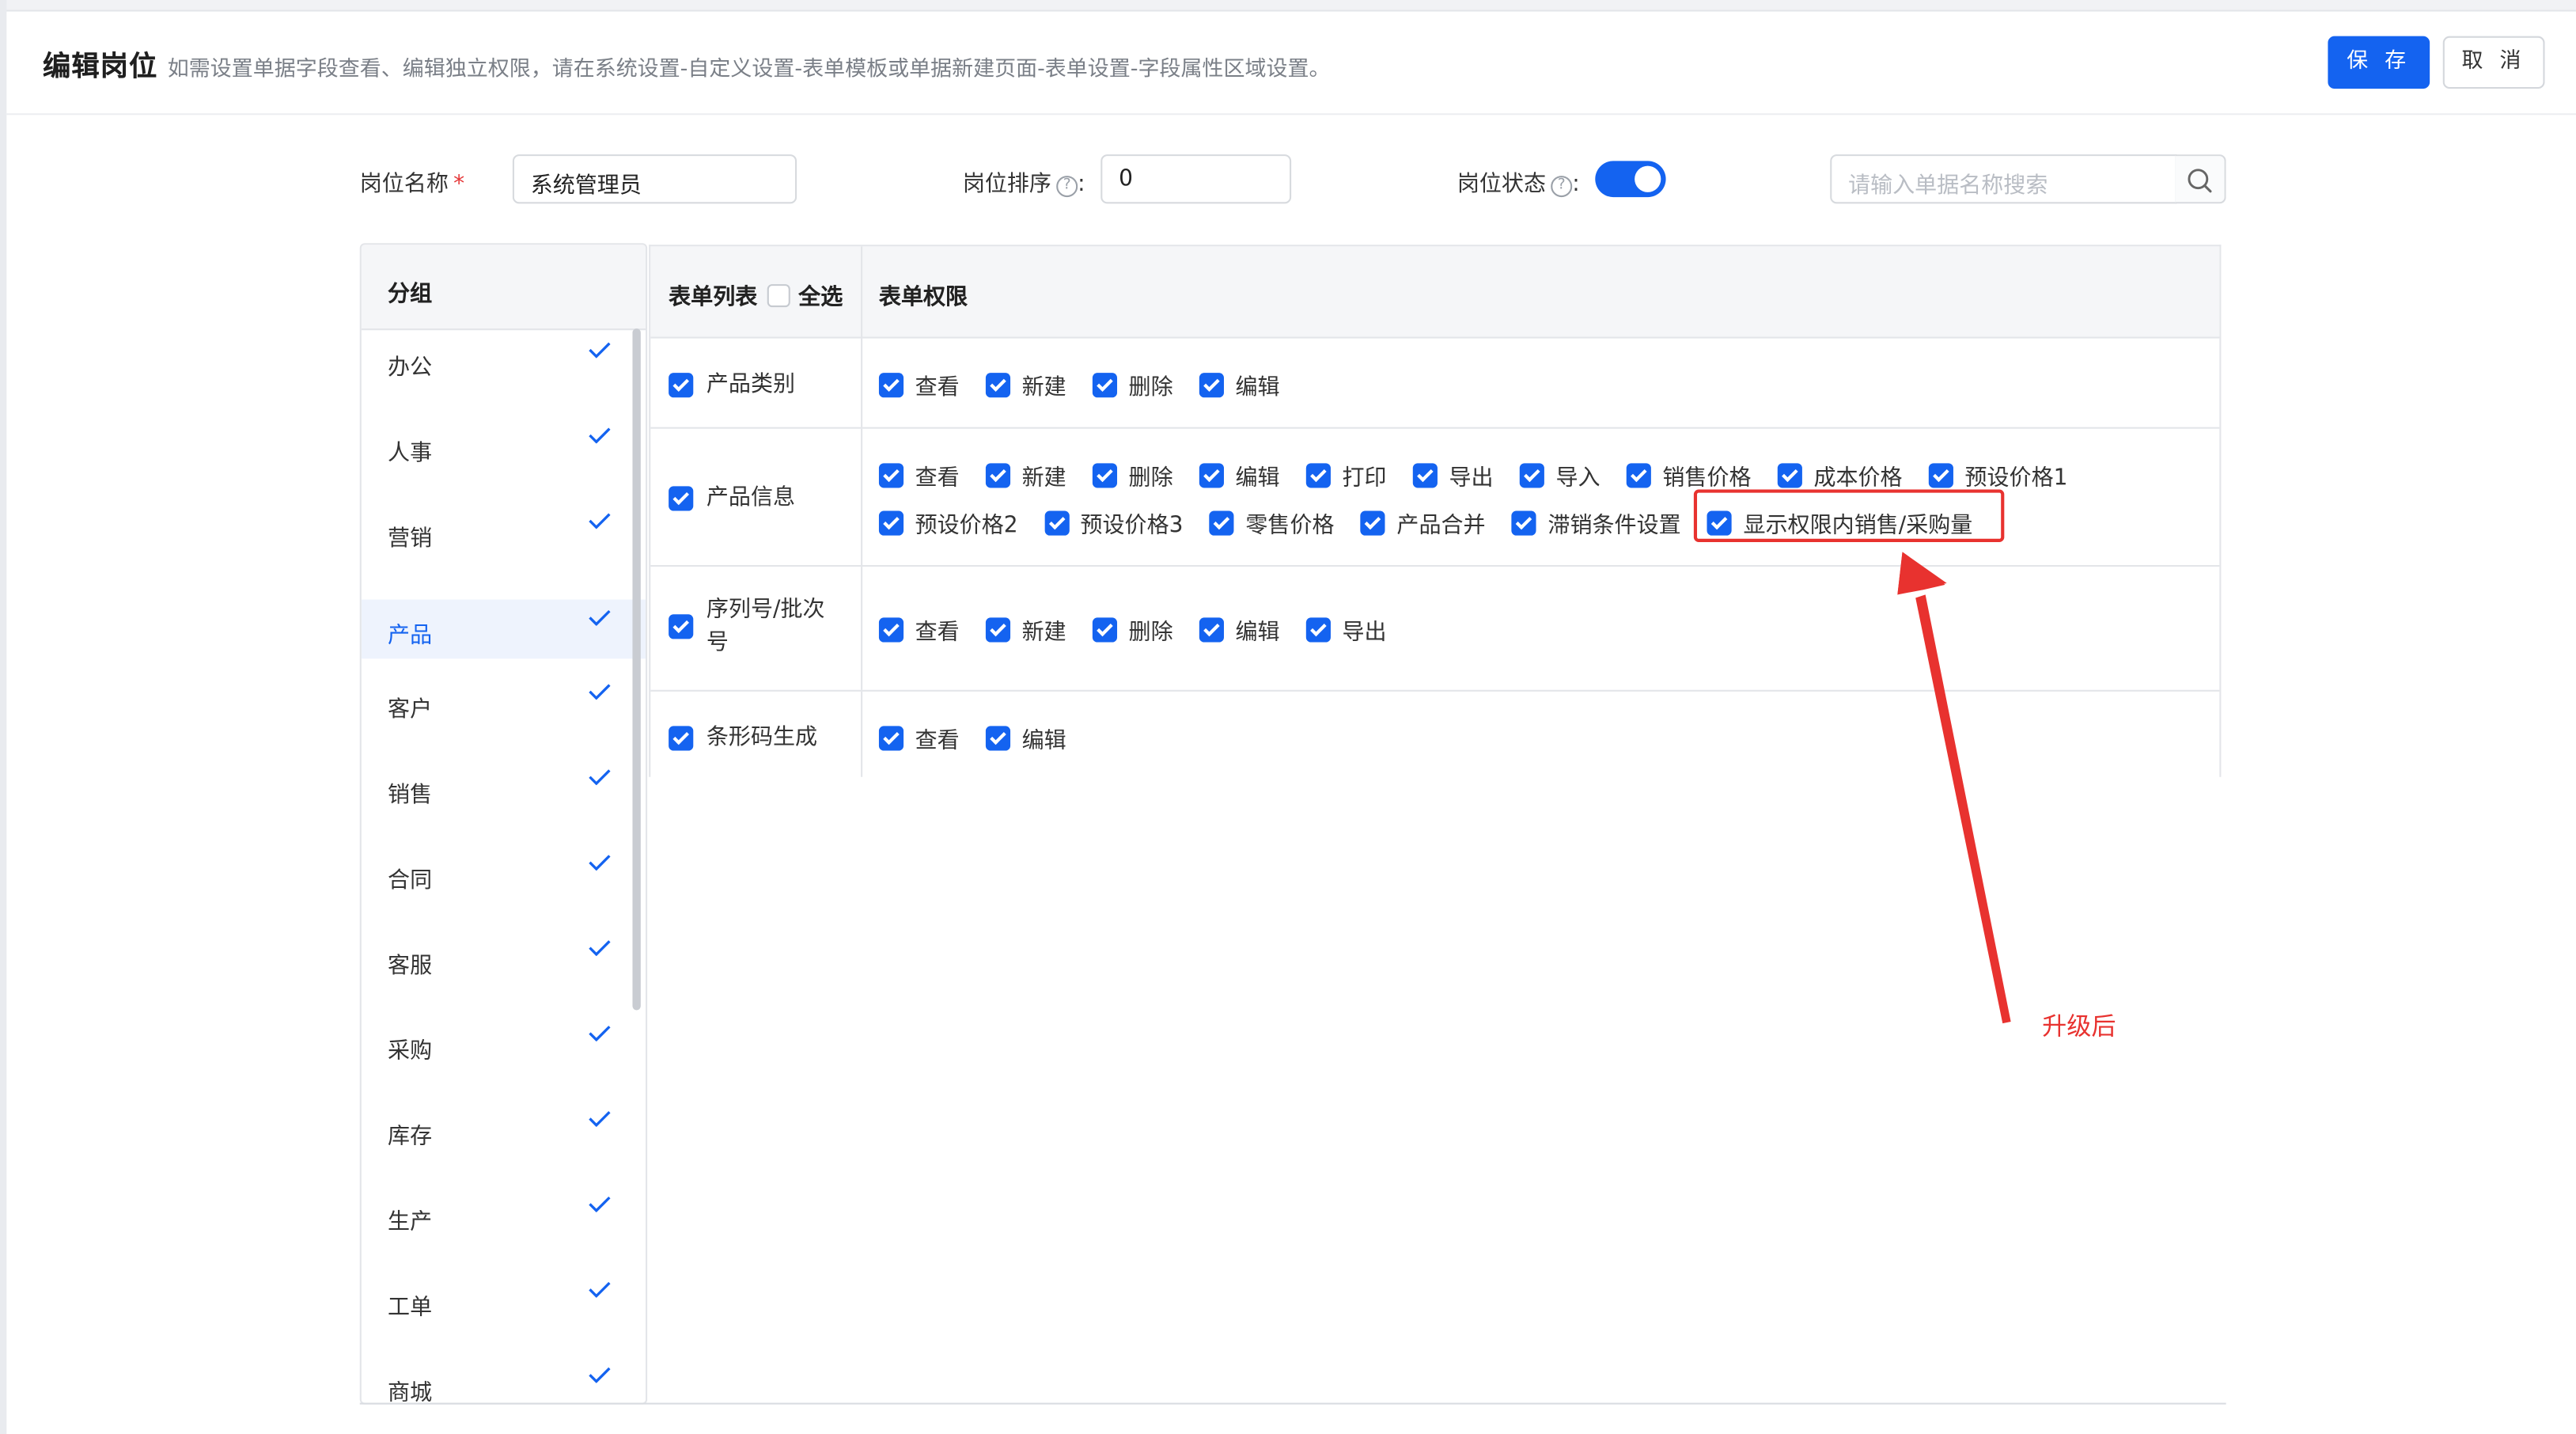 The height and width of the screenshot is (1434, 2576). What do you see at coordinates (1196, 179) in the screenshot?
I see `position-order-input: 0` at bounding box center [1196, 179].